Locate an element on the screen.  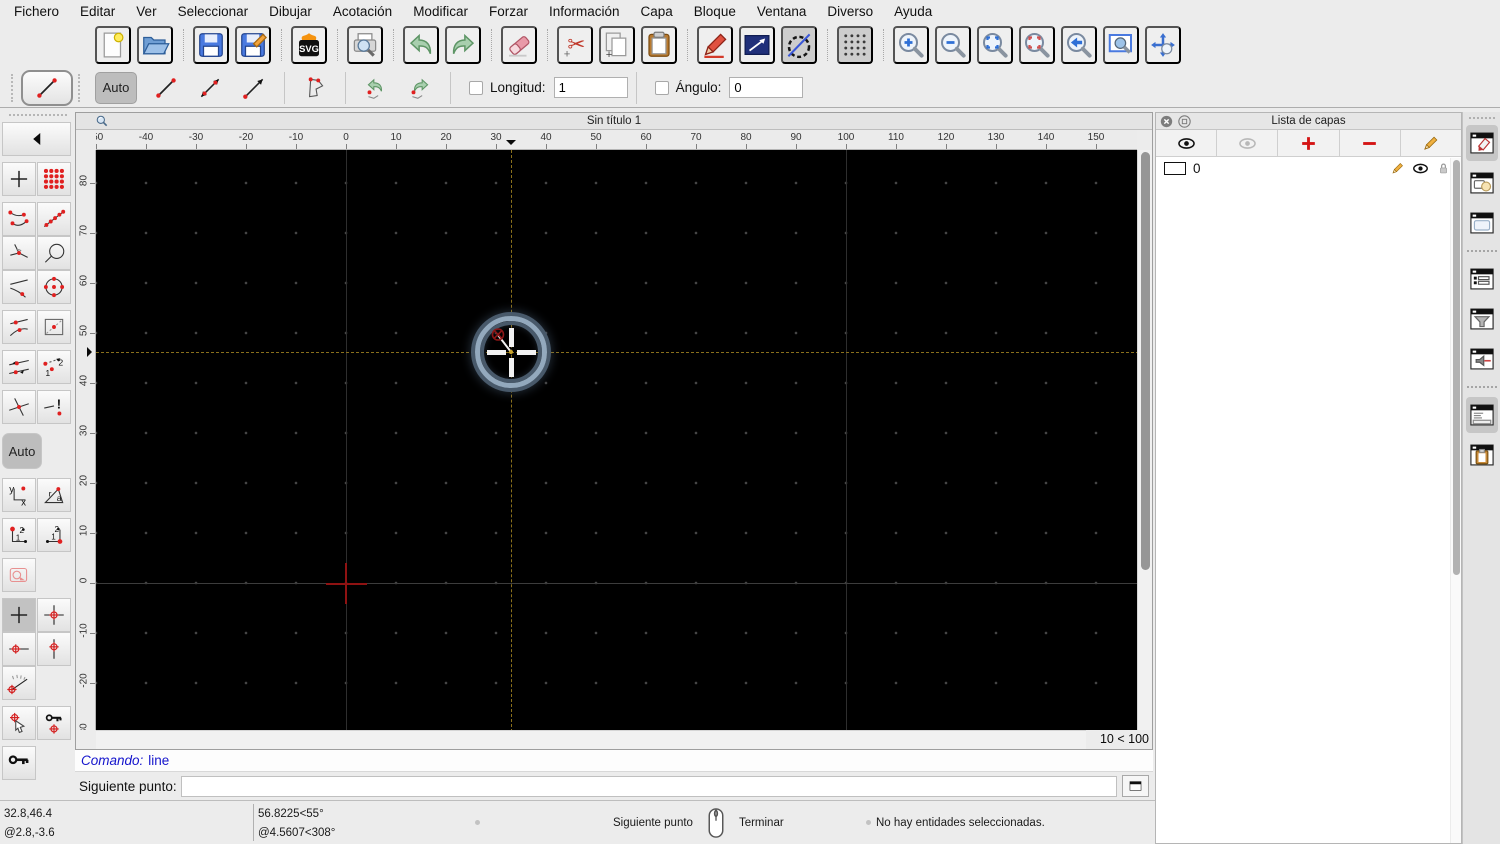
layers-panel-titlebar: Lista de capas is located at coordinates (1308, 121).